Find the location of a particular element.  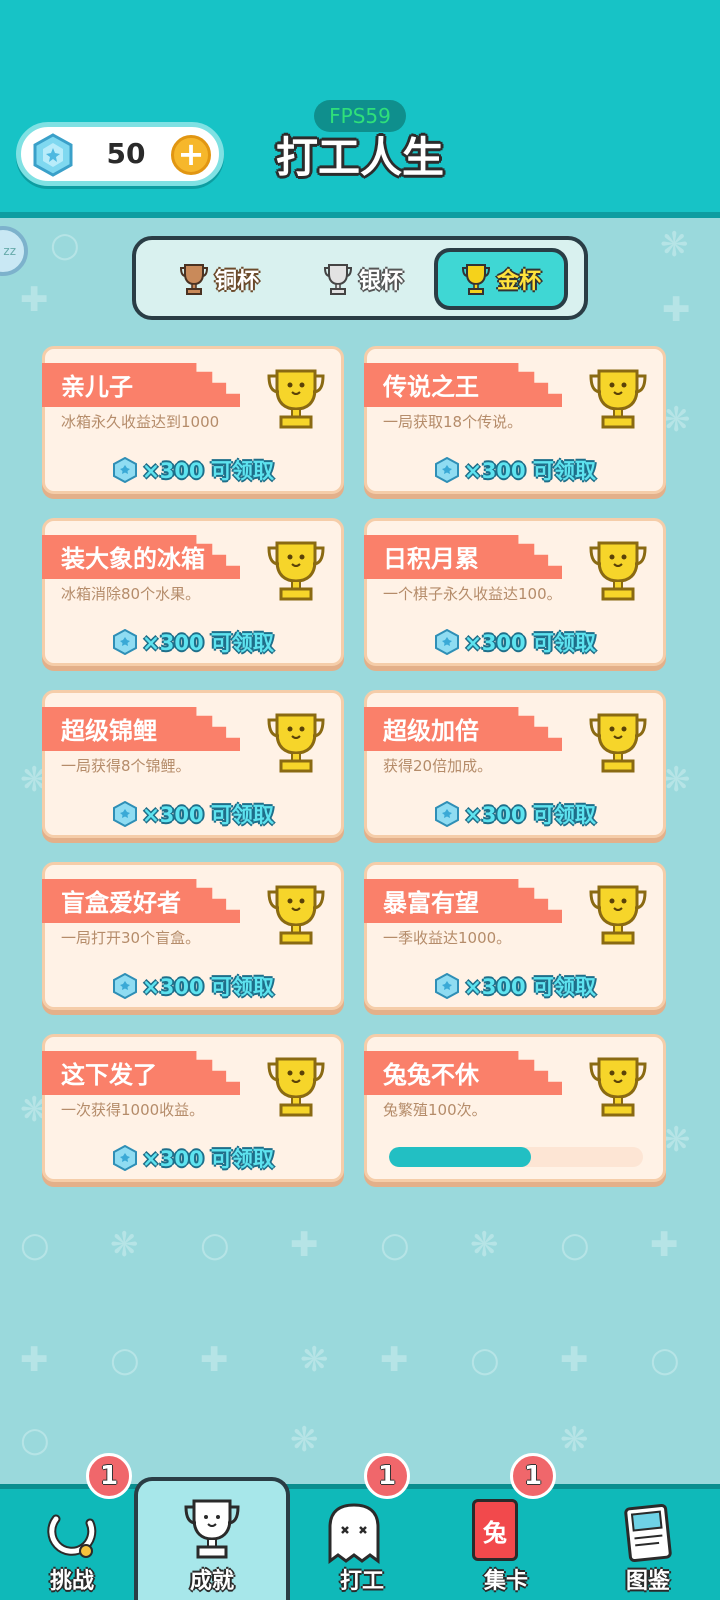

tab-gold: 金杯 is located at coordinates (501, 279).